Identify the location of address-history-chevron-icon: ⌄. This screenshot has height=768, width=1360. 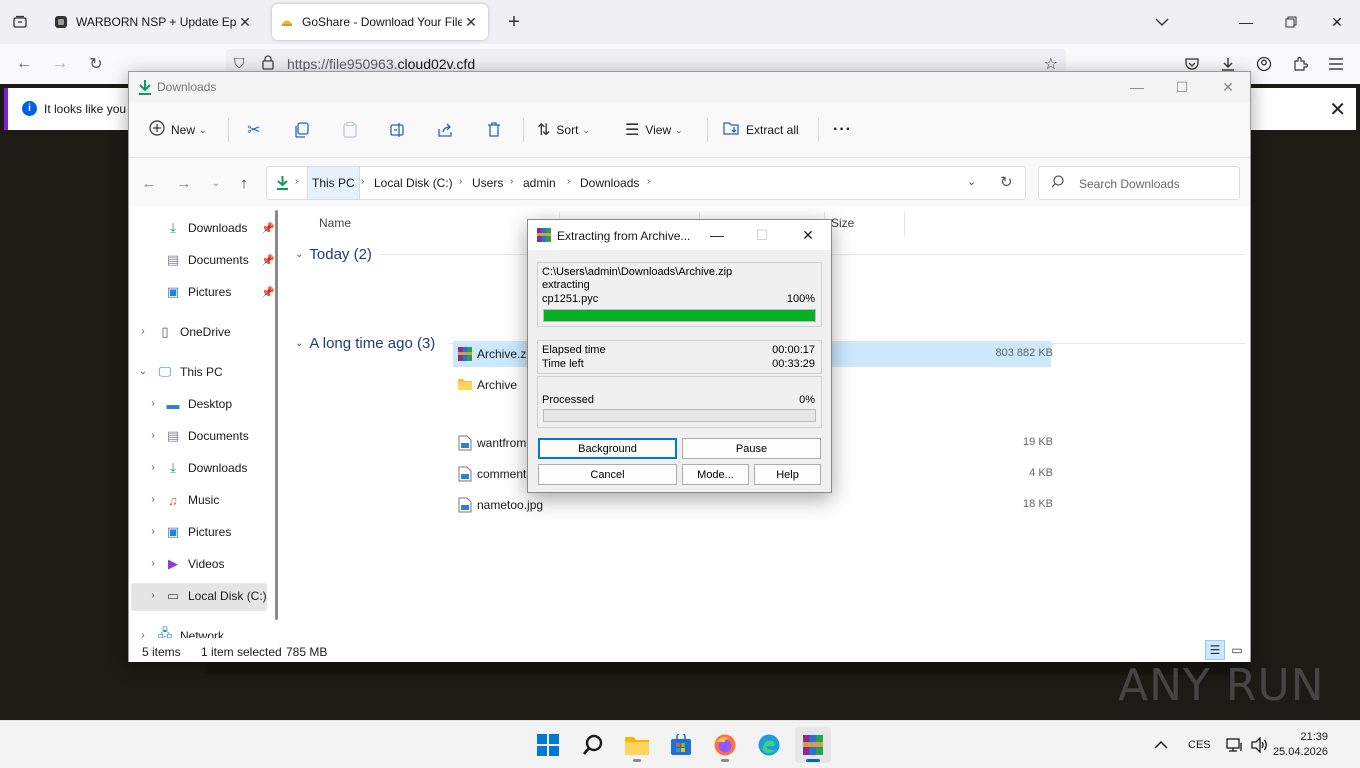
(971, 181).